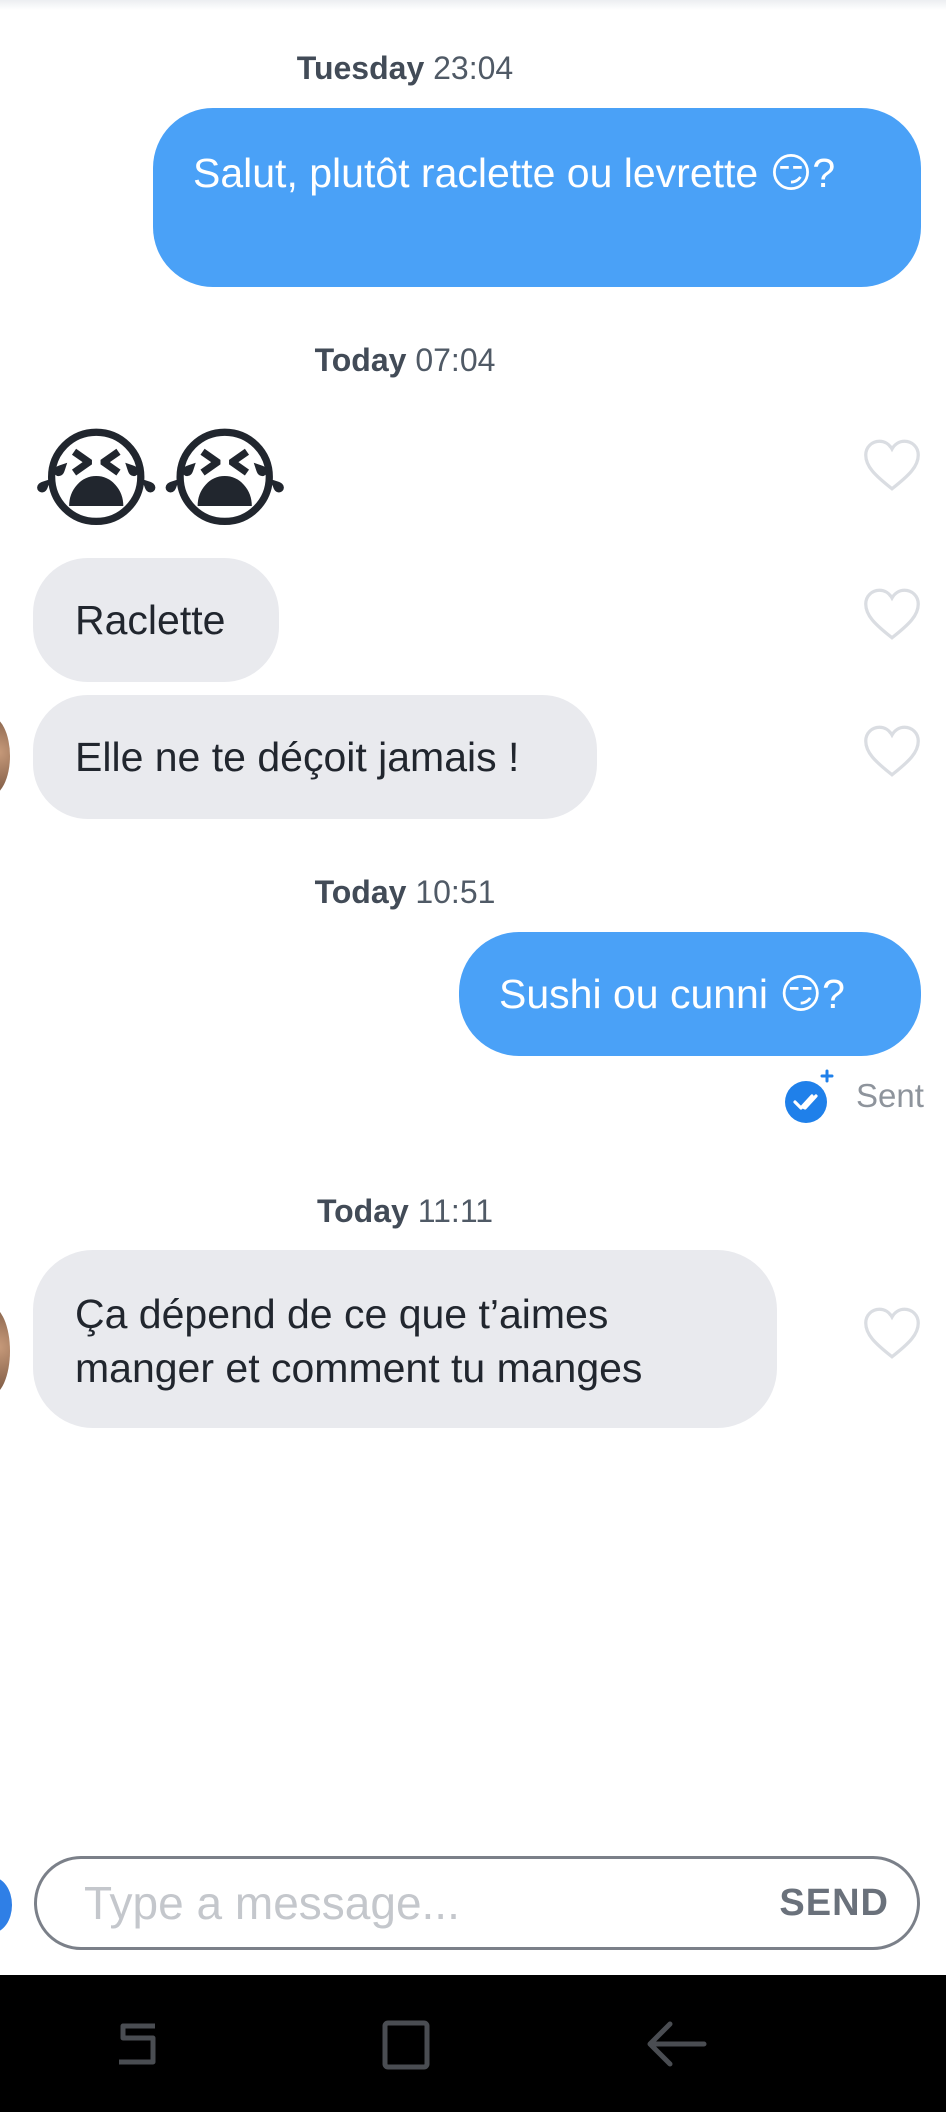 This screenshot has width=946, height=2112. I want to click on home-button, so click(406, 2043).